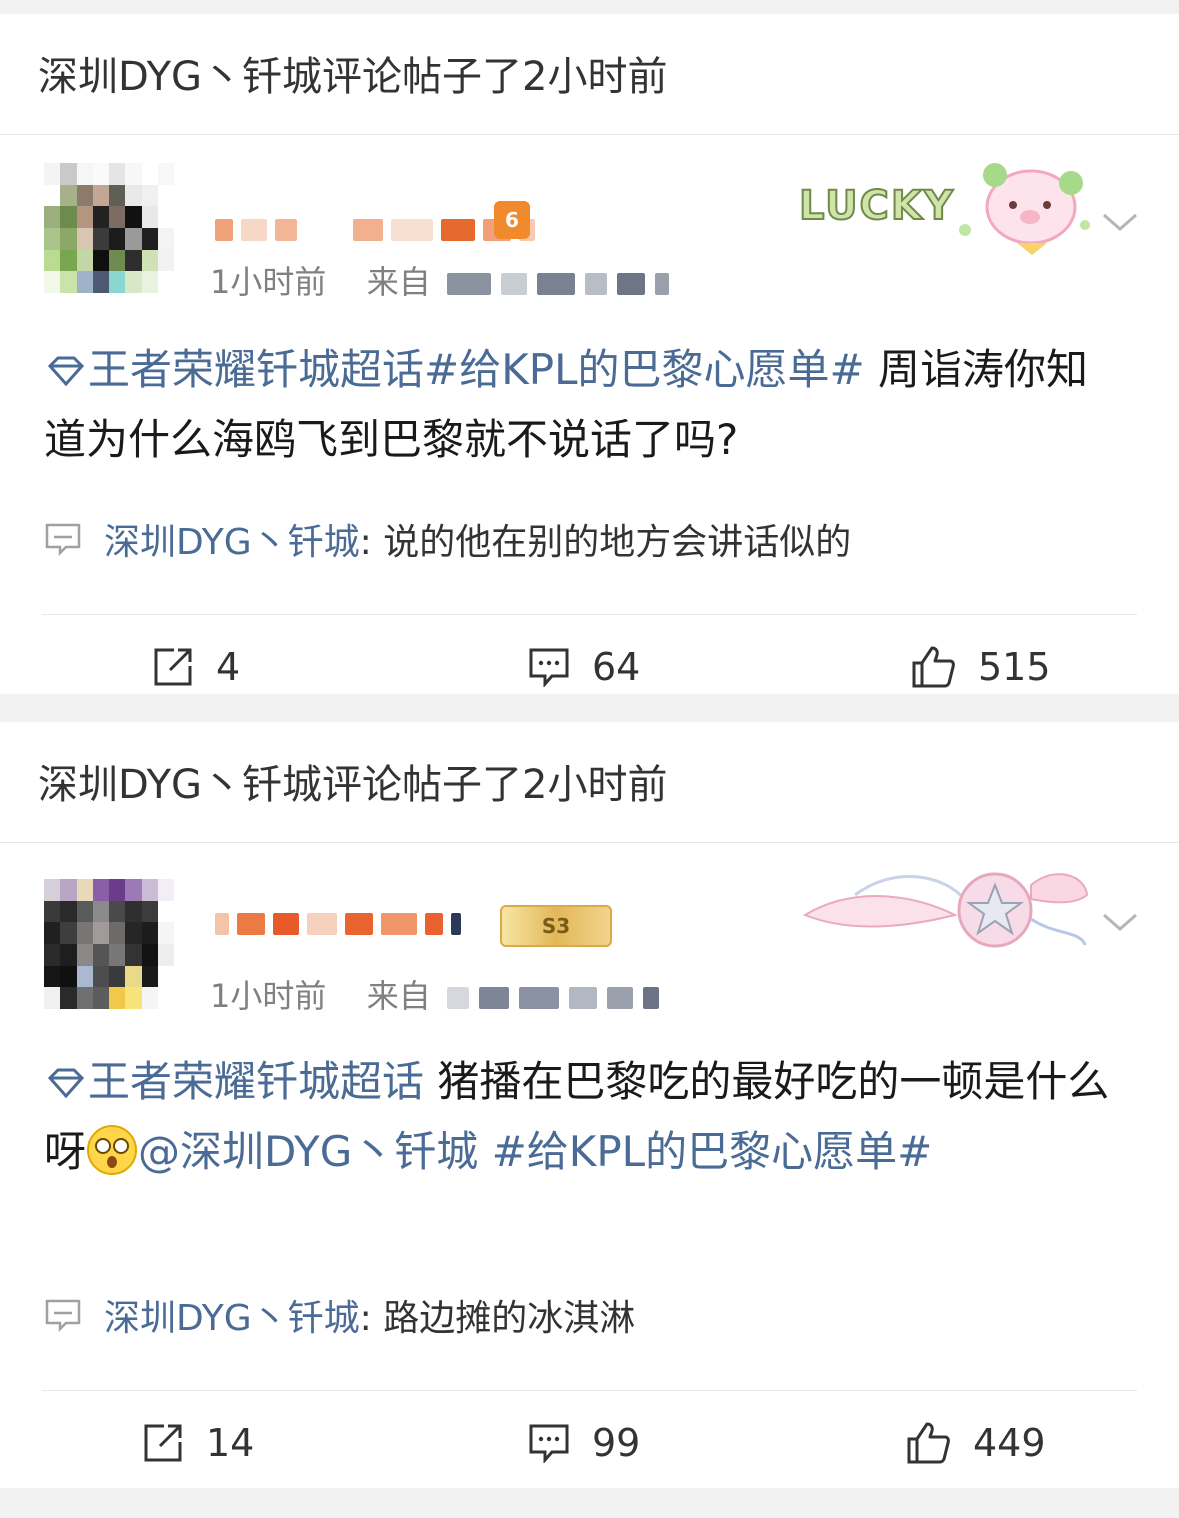  What do you see at coordinates (584, 1443) in the screenshot?
I see `comment-button: 99` at bounding box center [584, 1443].